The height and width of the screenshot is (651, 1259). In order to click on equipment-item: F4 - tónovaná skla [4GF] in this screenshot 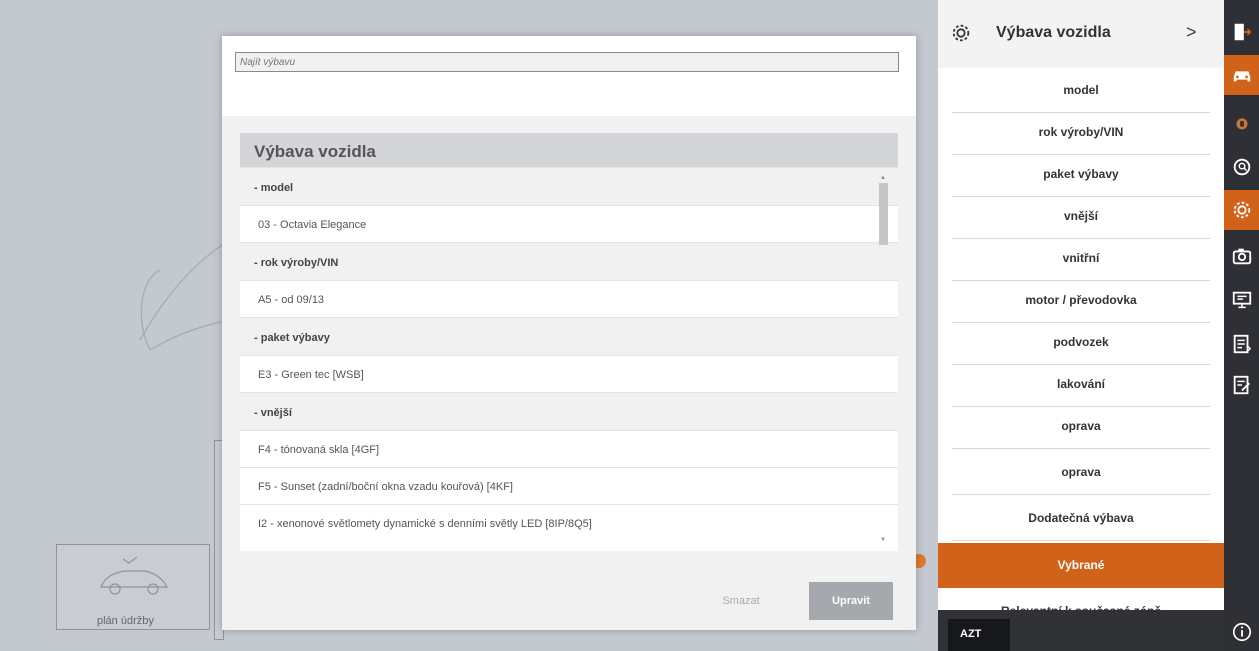, I will do `click(569, 448)`.